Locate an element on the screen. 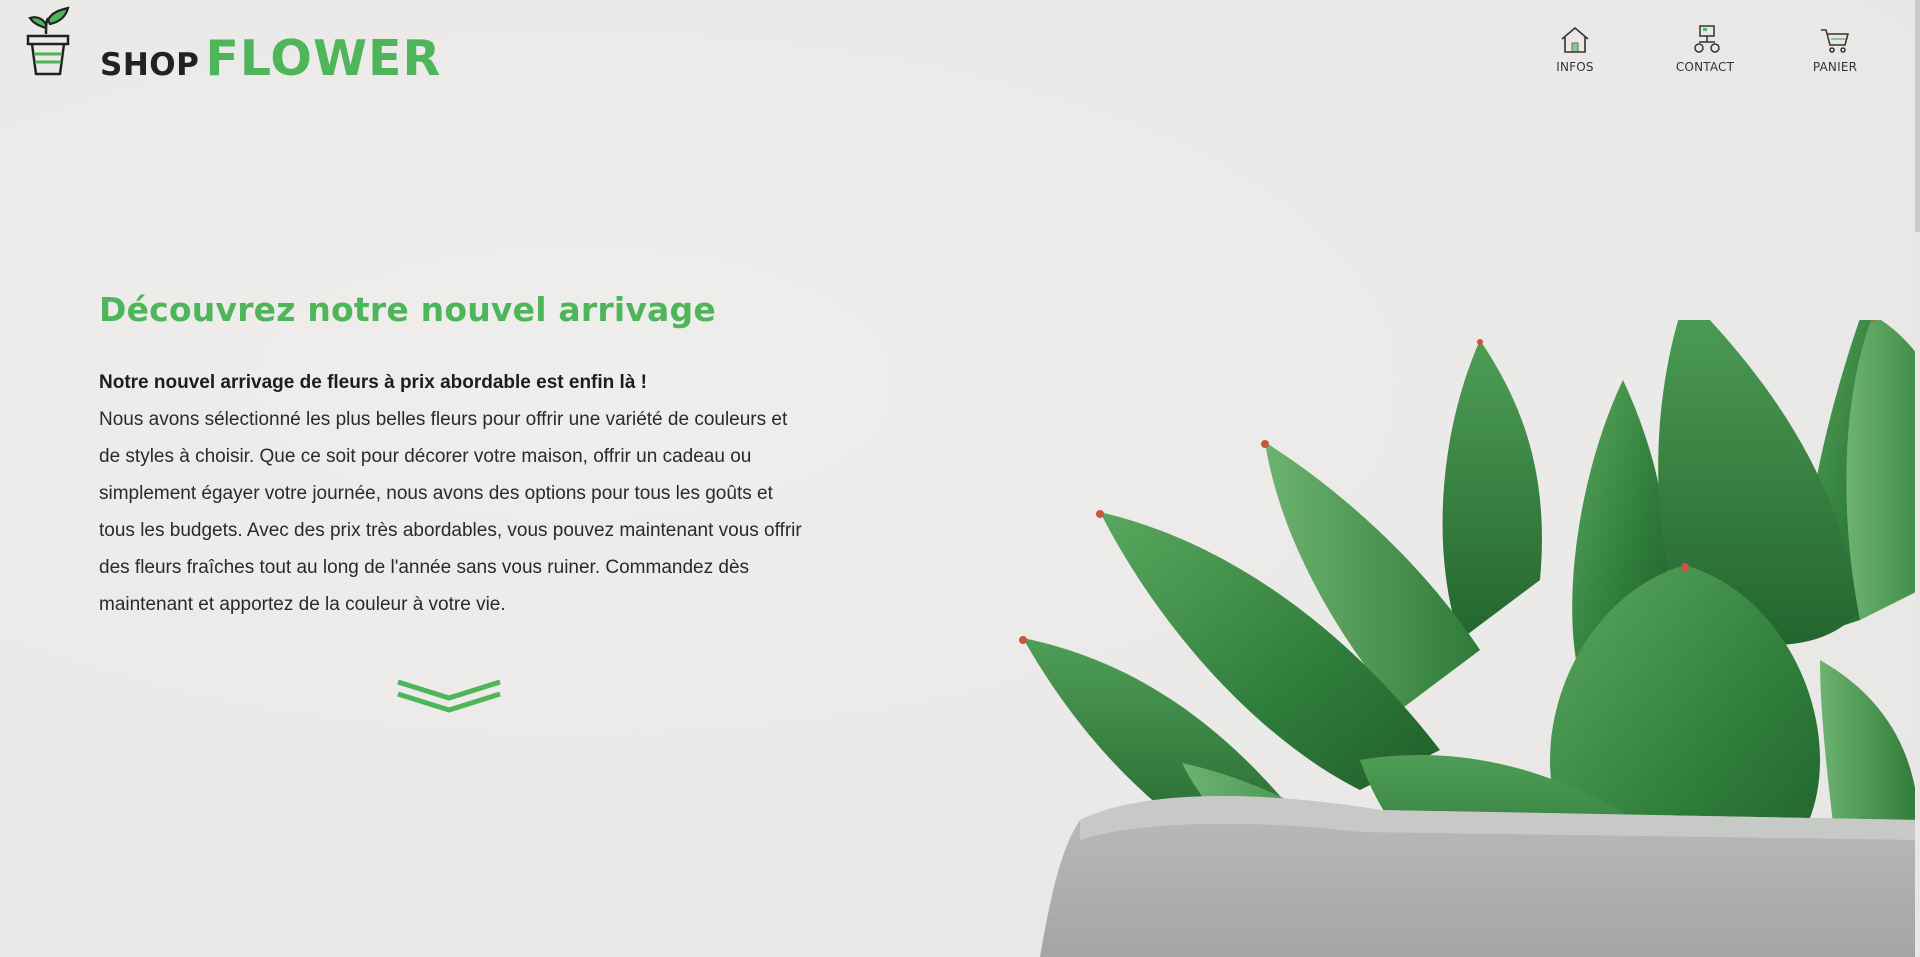 This screenshot has width=1920, height=957. logo-text: SHOP FLOWER is located at coordinates (270, 58).